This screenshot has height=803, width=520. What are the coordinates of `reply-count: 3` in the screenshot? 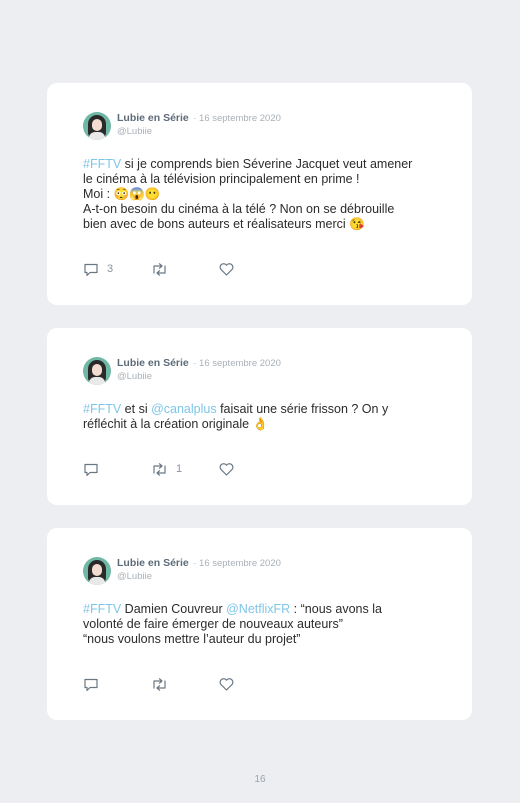 It's located at (110, 269).